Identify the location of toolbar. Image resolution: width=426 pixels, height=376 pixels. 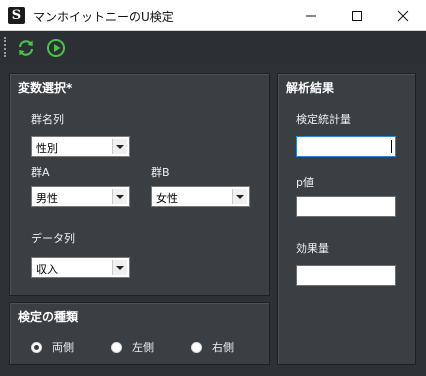
(213, 47).